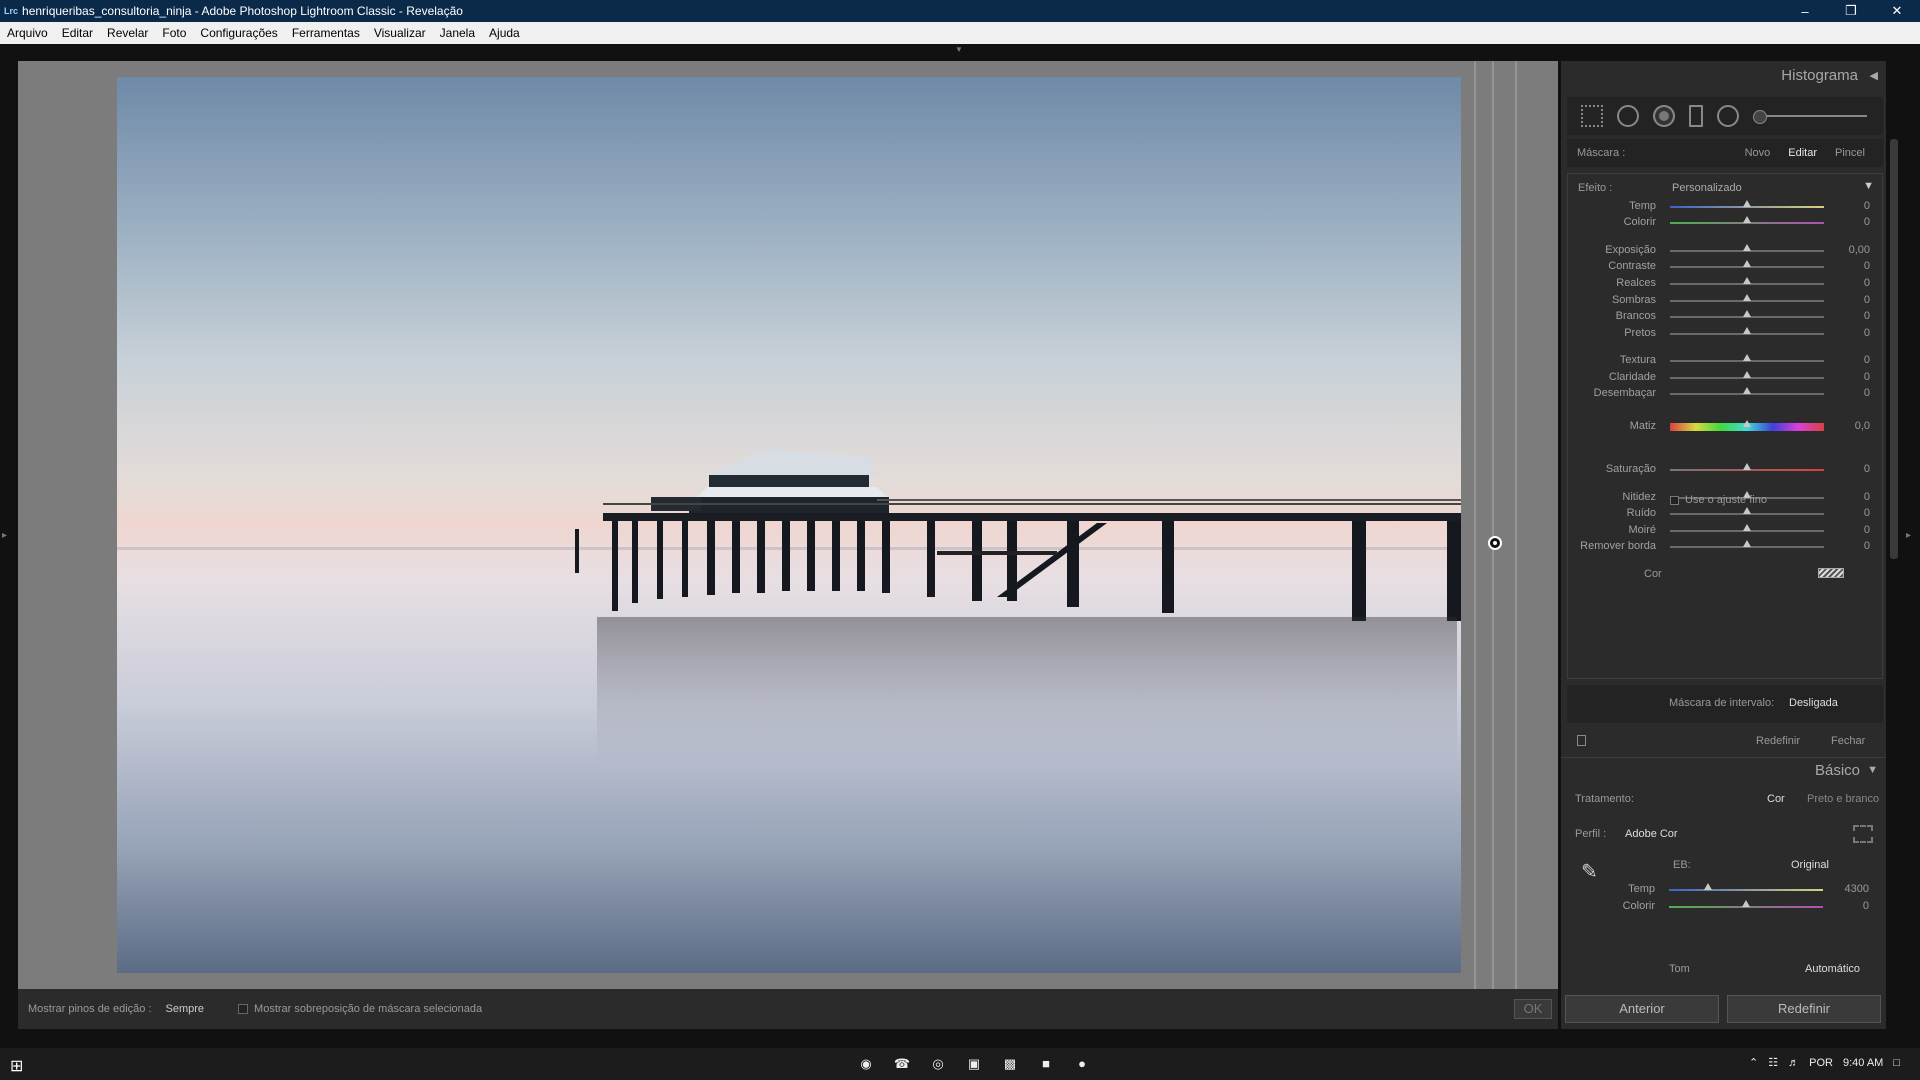 Image resolution: width=1920 pixels, height=1080 pixels. Describe the element at coordinates (1908, 535) in the screenshot. I see `right-panel-toggle-icon: ▸` at that location.